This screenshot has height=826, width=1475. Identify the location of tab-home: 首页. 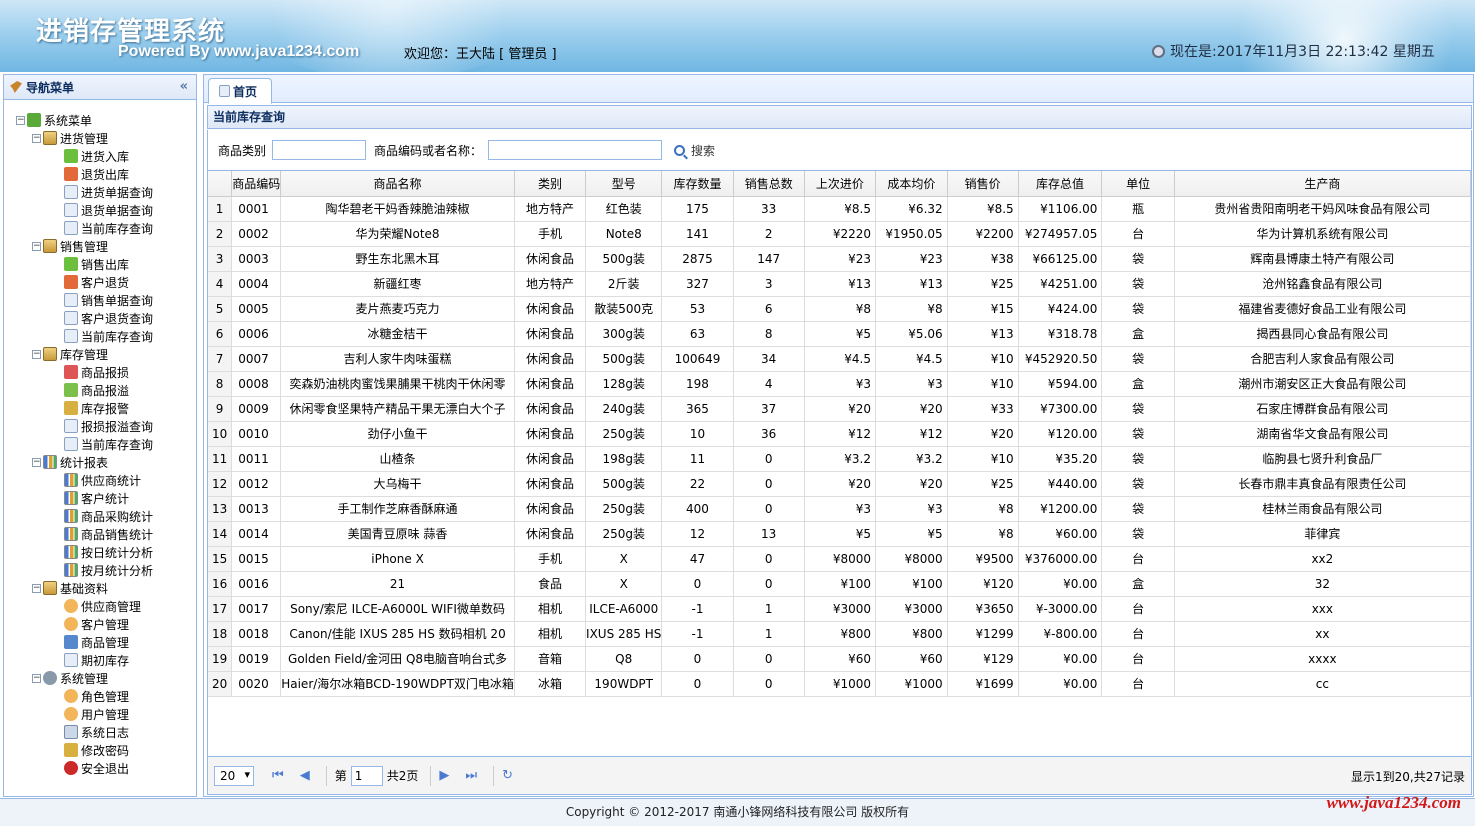
(240, 91).